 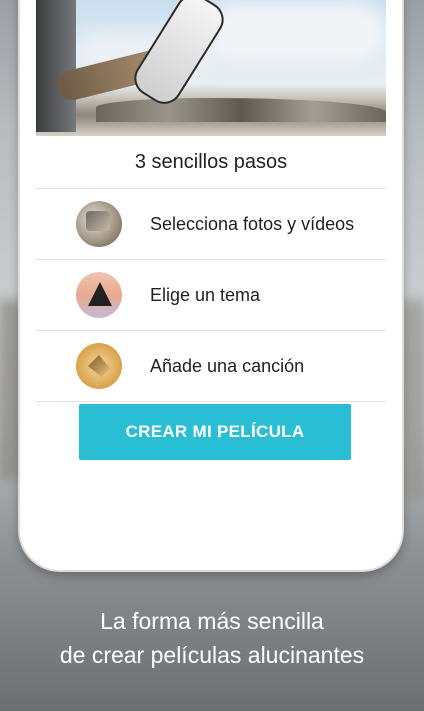 I want to click on step-label: Elige un tema, so click(x=205, y=294).